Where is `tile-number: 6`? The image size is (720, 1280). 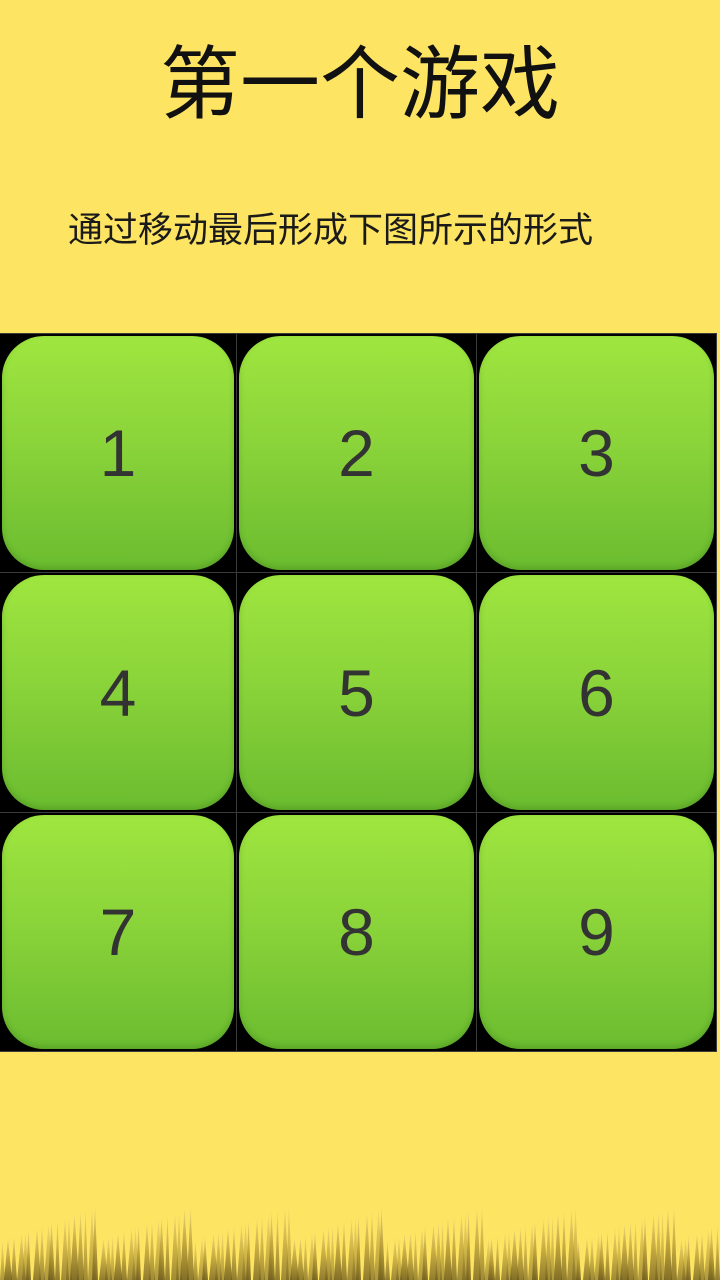
tile-number: 6 is located at coordinates (596, 692).